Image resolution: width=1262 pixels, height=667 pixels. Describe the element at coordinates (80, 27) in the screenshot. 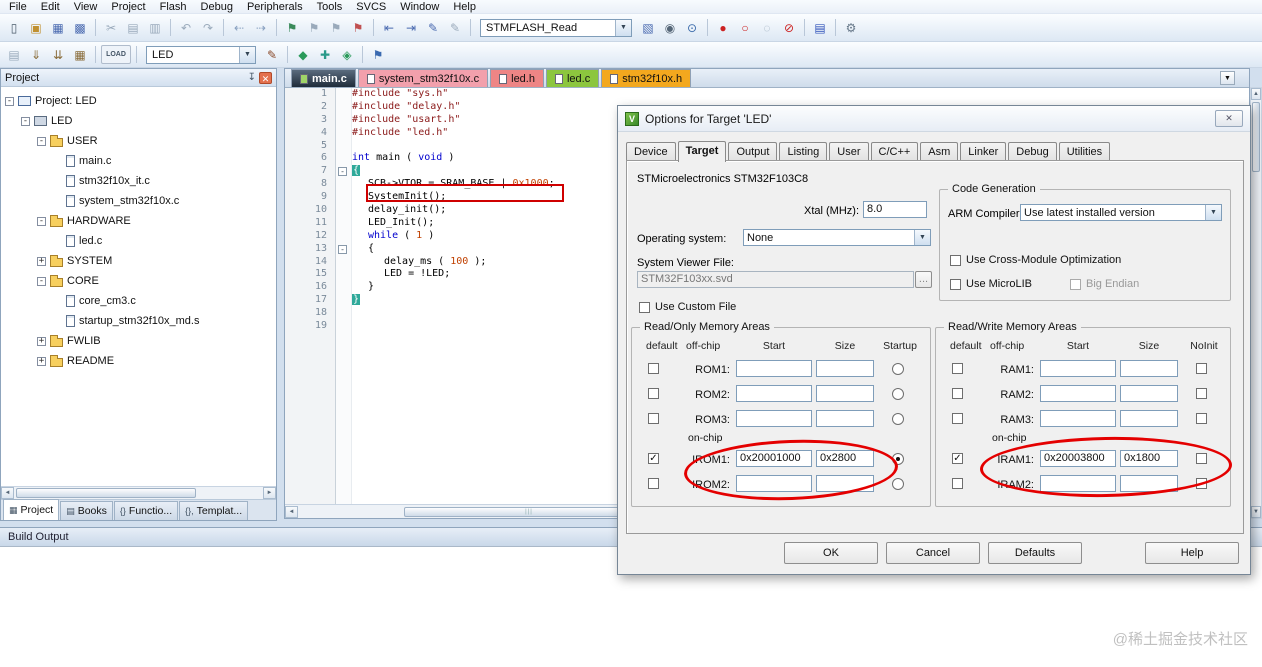

I see `save-all-icon: ▩` at that location.